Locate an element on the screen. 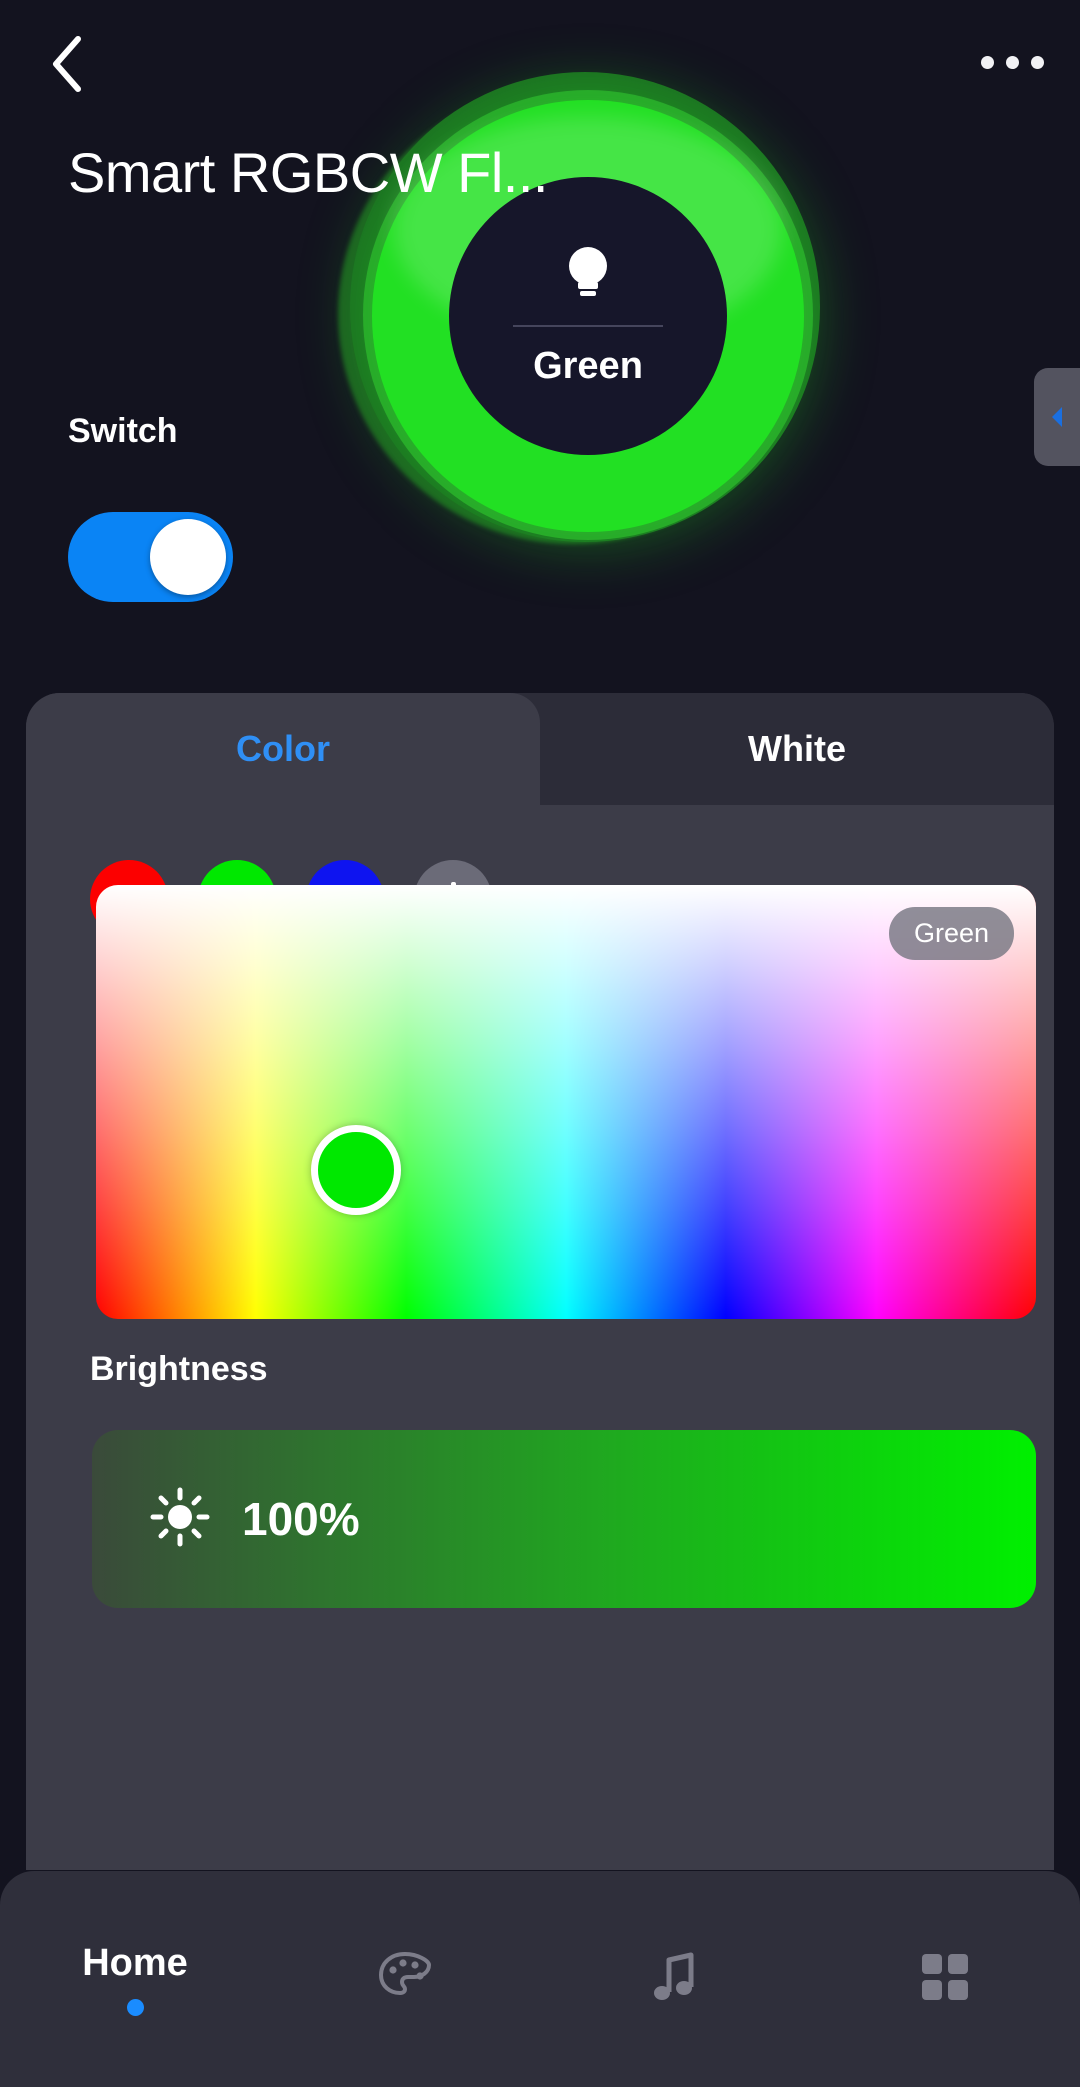  tab-white: White is located at coordinates (797, 749).